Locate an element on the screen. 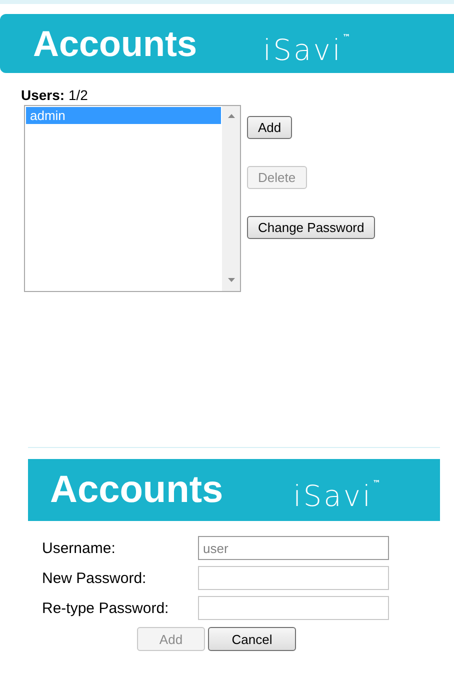 This screenshot has height=699, width=454. field-label: New Password: is located at coordinates (95, 578).